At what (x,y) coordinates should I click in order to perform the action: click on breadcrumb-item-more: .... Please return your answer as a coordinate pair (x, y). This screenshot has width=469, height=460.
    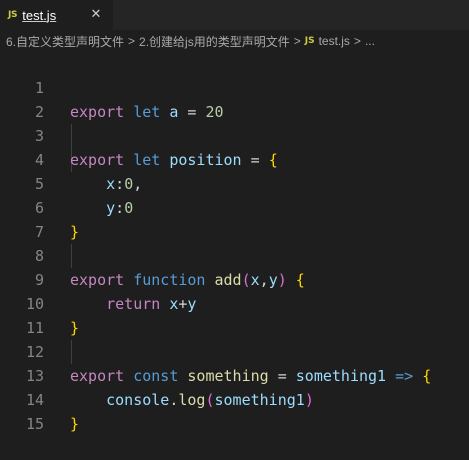
    Looking at the image, I should click on (370, 41).